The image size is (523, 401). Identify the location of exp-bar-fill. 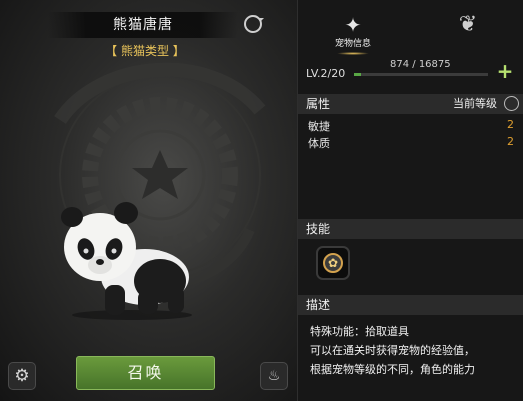
(357, 74).